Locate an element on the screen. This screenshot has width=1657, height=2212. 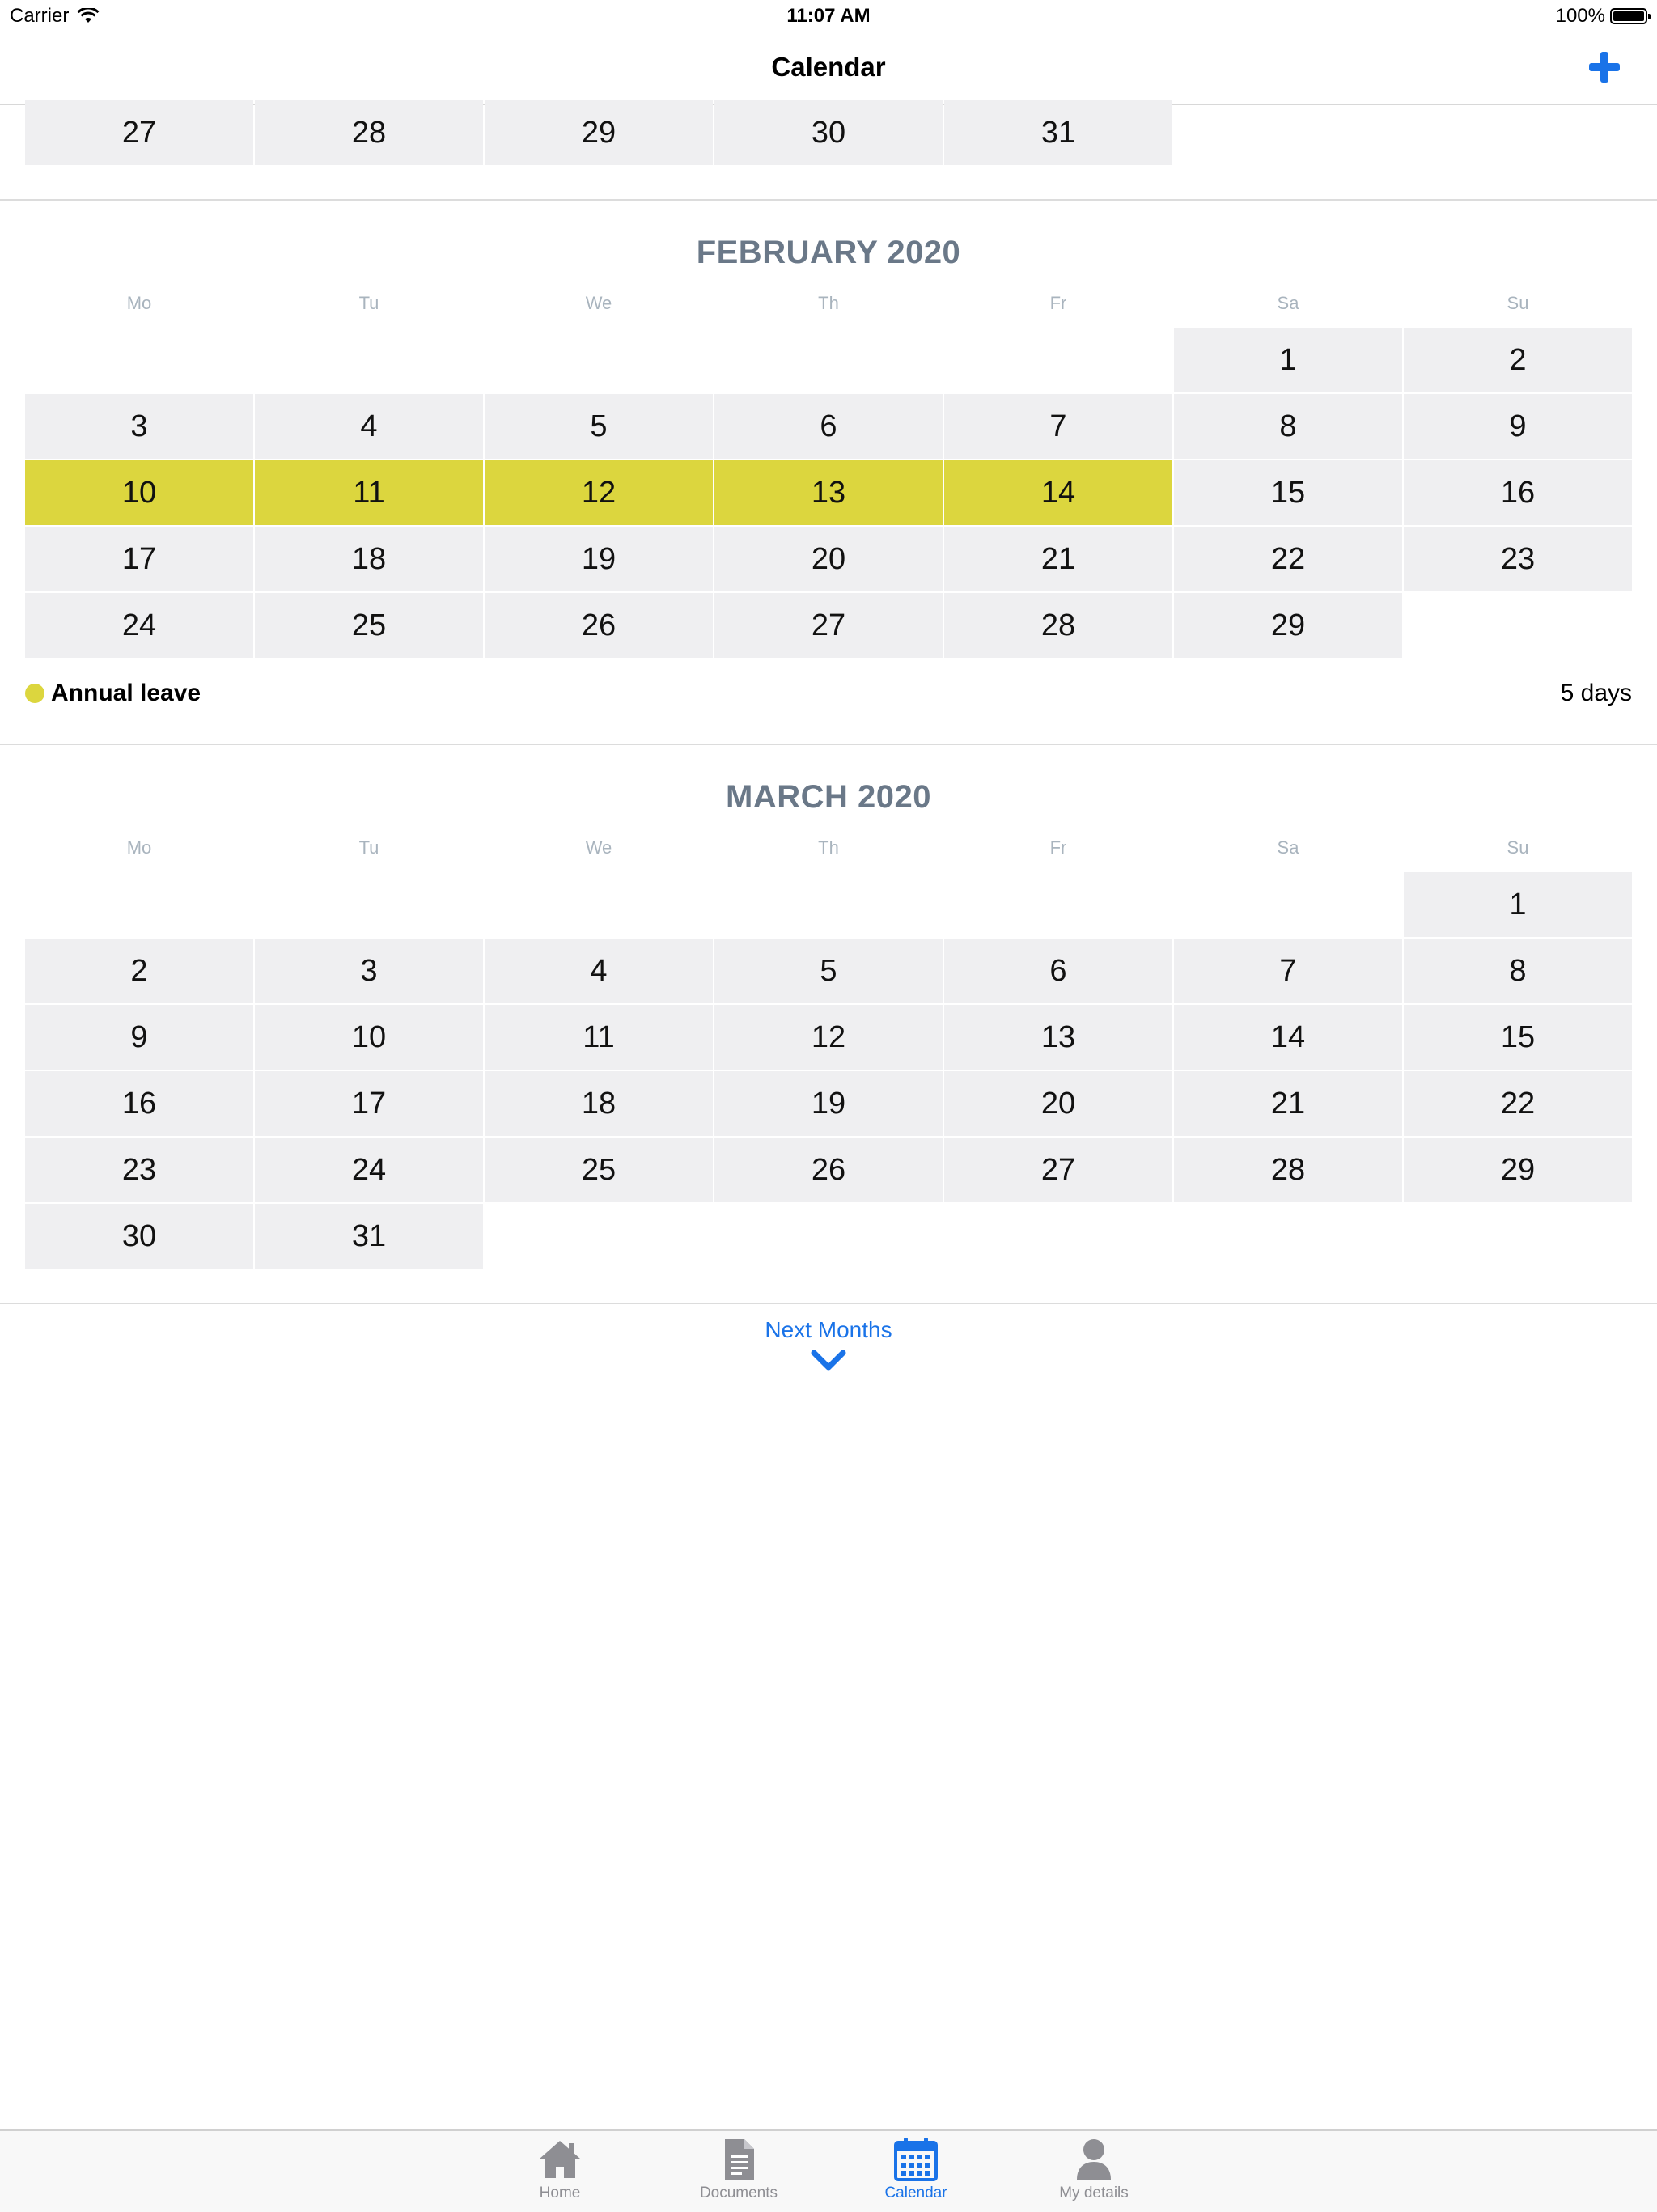
status-bar: Carrier 11:07 AM 100% is located at coordinates (828, 16).